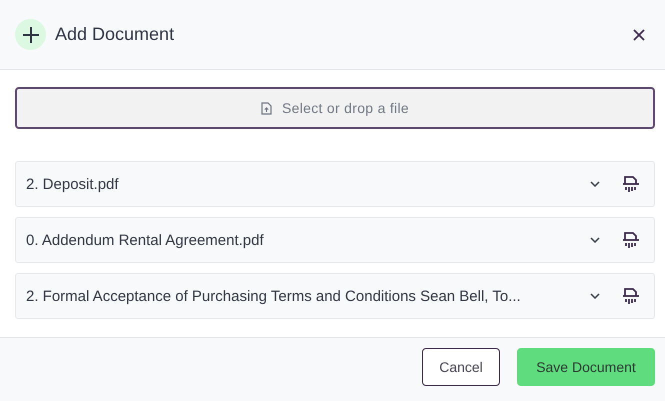 The height and width of the screenshot is (401, 665). What do you see at coordinates (335, 108) in the screenshot?
I see `file-drop-button: Select or drop a file` at bounding box center [335, 108].